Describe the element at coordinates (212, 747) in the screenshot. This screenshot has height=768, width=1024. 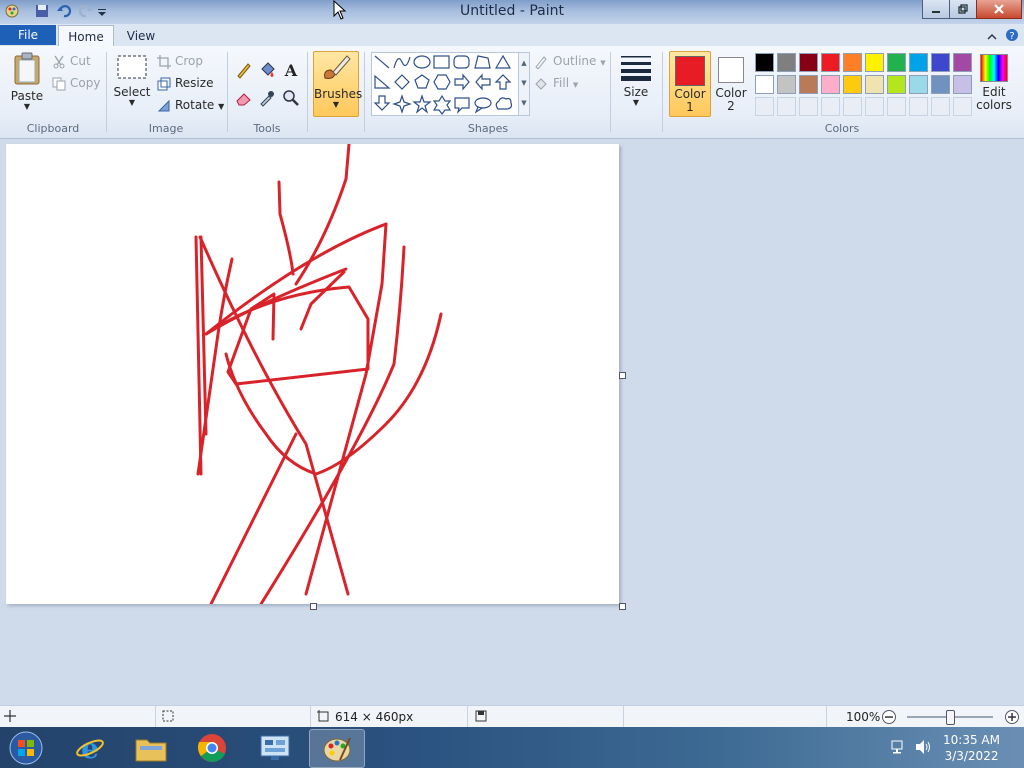
I see `taskbar-chrome` at that location.